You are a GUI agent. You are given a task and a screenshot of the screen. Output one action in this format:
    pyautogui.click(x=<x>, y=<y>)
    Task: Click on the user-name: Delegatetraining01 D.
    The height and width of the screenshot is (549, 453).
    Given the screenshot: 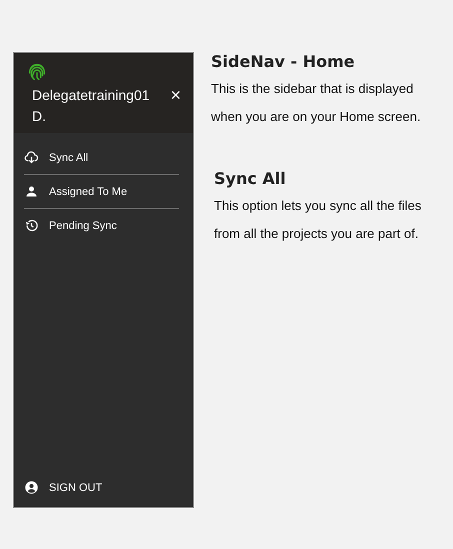 What is the action you would take?
    pyautogui.click(x=91, y=106)
    